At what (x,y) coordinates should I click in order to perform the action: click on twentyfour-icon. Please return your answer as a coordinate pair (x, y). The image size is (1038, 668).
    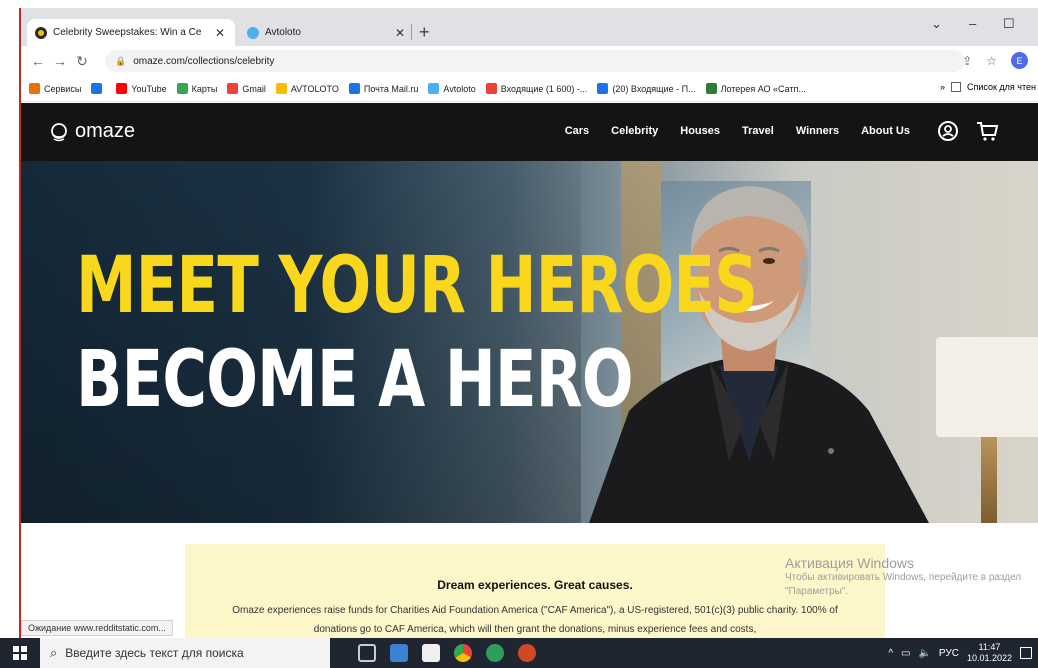
    Looking at the image, I should click on (281, 88).